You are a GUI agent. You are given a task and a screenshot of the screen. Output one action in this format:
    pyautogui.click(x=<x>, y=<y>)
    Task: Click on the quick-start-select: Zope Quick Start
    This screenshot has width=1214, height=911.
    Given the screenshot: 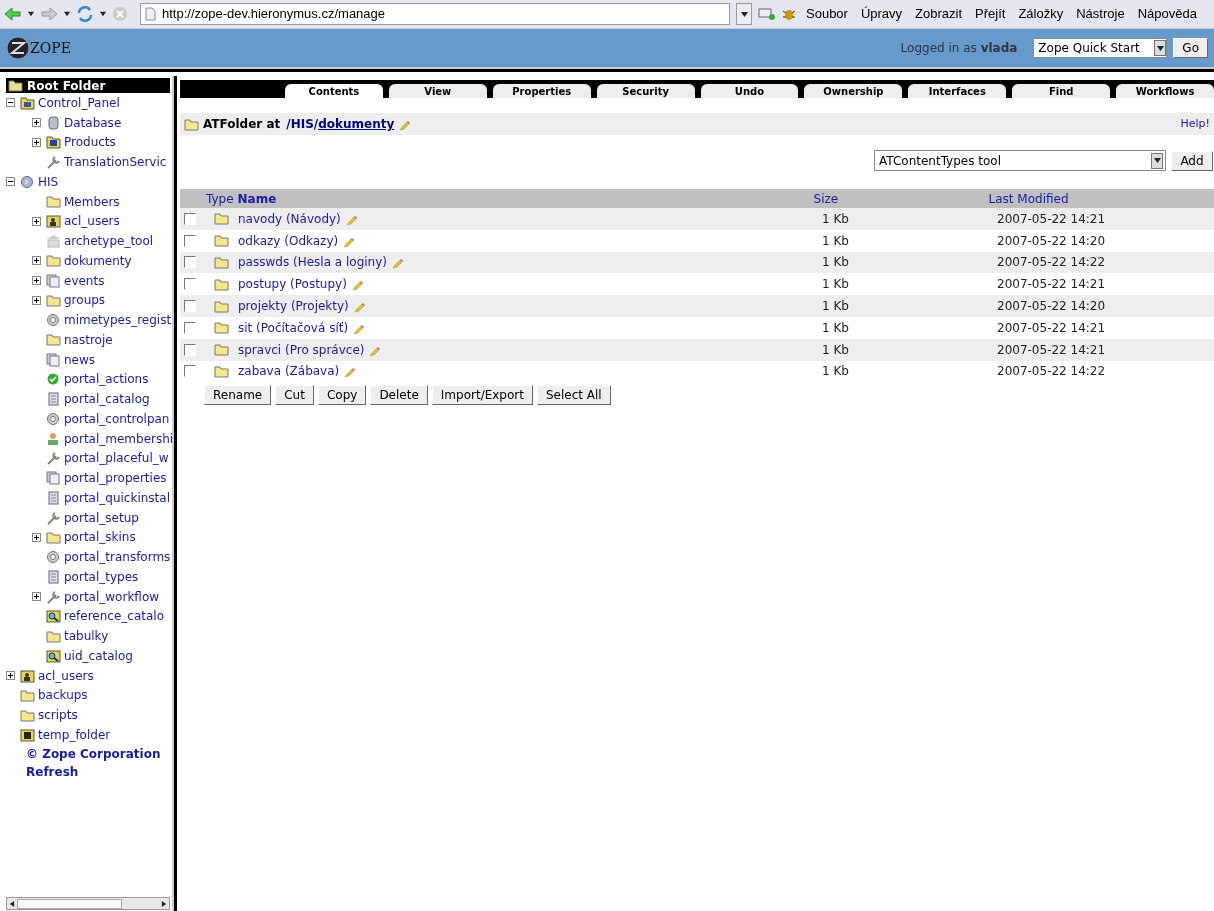 What is the action you would take?
    pyautogui.click(x=1100, y=48)
    